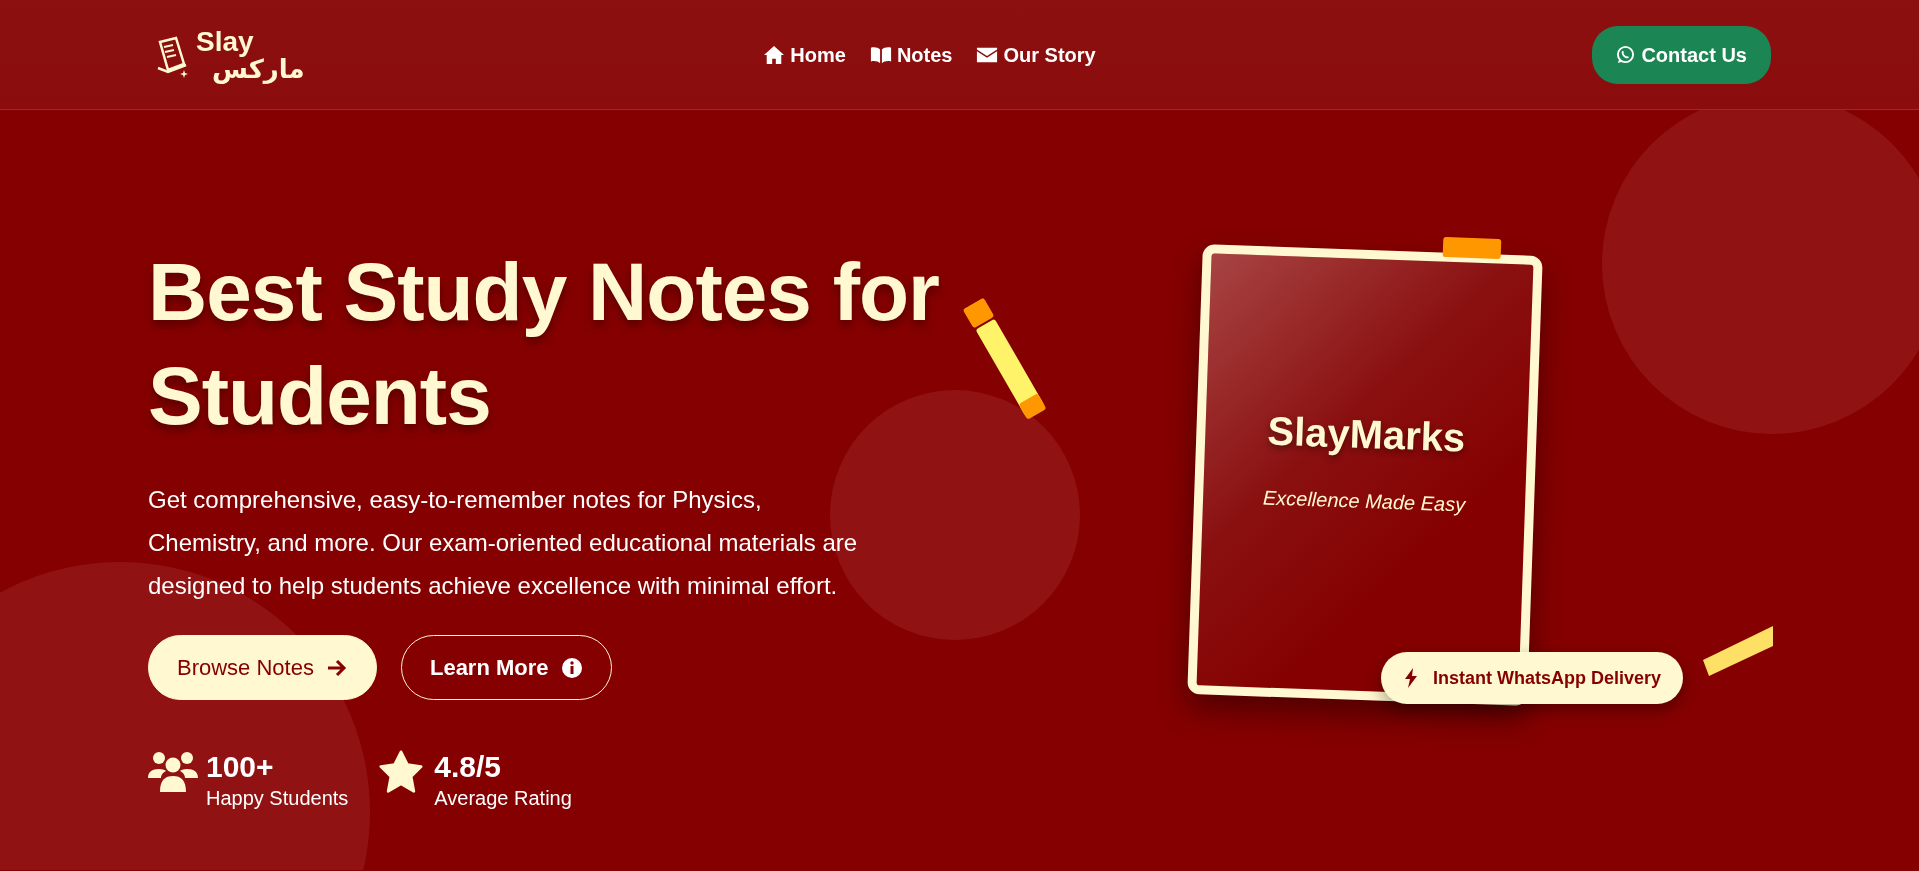 The height and width of the screenshot is (871, 1919). I want to click on whatsapp-icon, so click(1626, 54).